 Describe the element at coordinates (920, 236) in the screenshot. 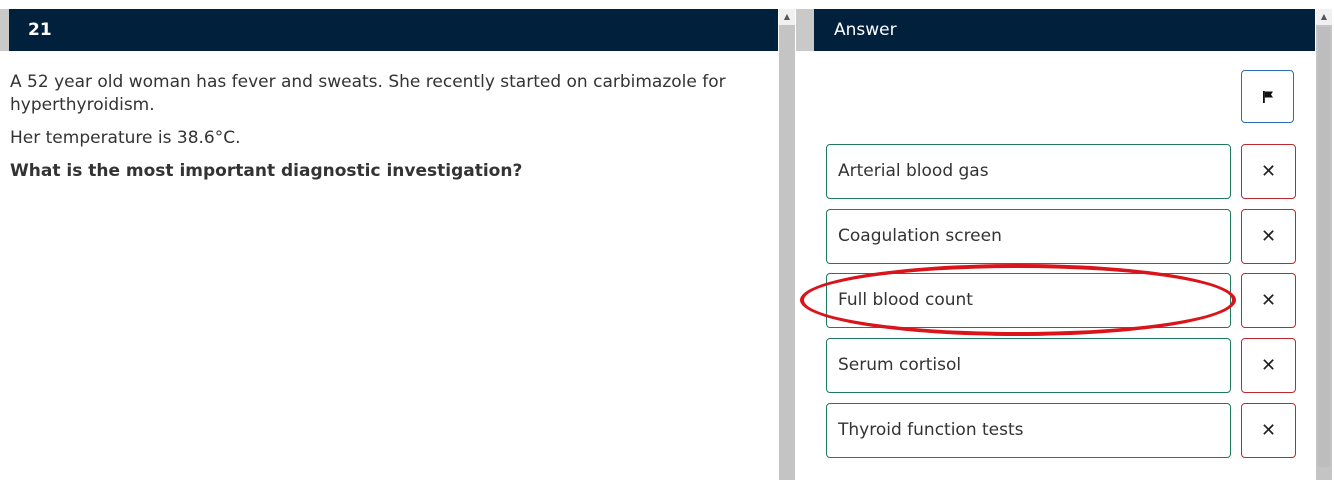

I see `answer-option-label: Coagulation screen` at that location.